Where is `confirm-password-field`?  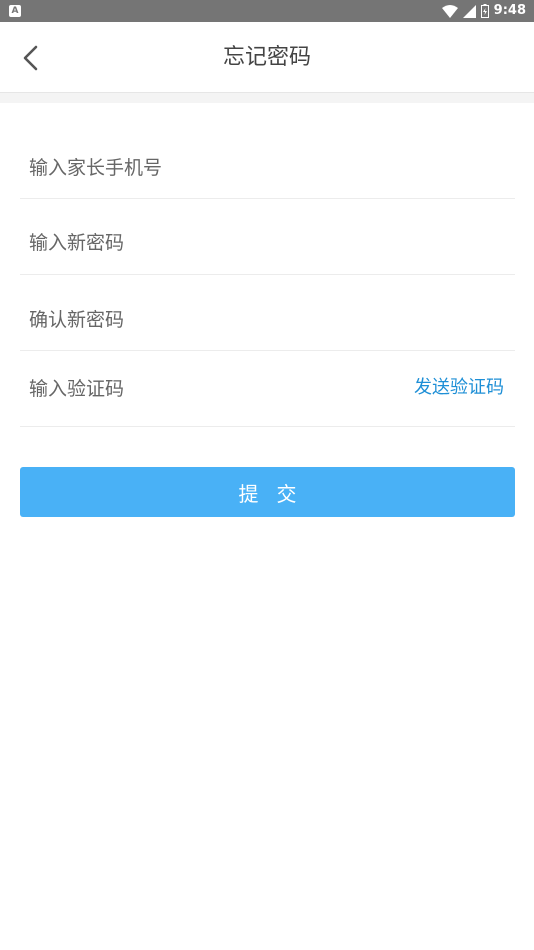
confirm-password-field is located at coordinates (267, 320).